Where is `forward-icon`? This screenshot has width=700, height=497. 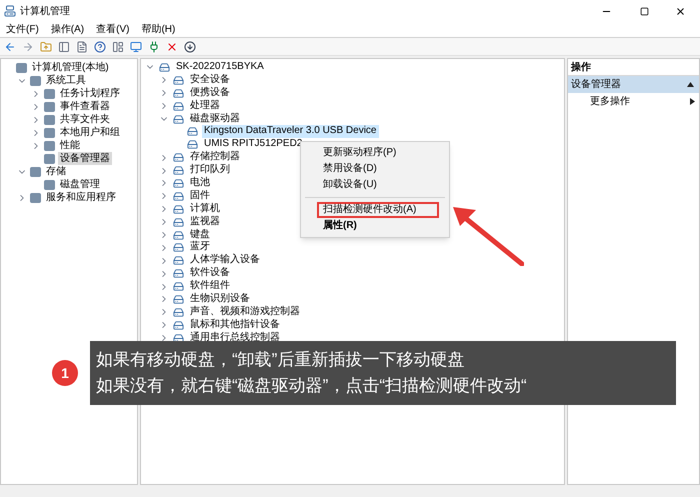
forward-icon is located at coordinates (28, 46).